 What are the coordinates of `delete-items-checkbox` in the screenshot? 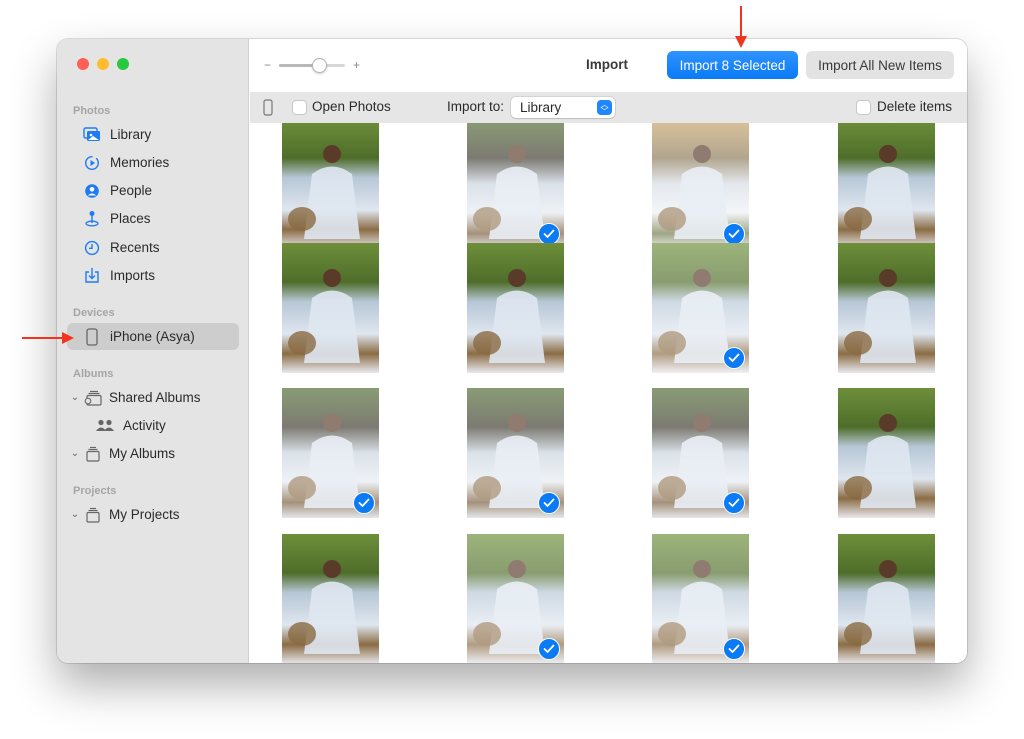 It's located at (863, 107).